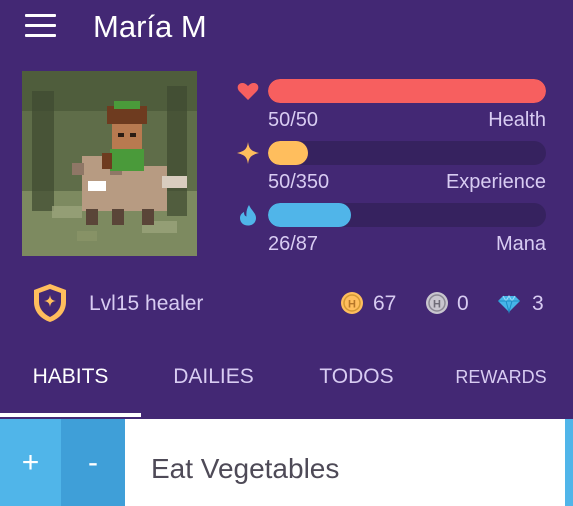 This screenshot has height=506, width=573. What do you see at coordinates (248, 153) in the screenshot?
I see `star-icon` at bounding box center [248, 153].